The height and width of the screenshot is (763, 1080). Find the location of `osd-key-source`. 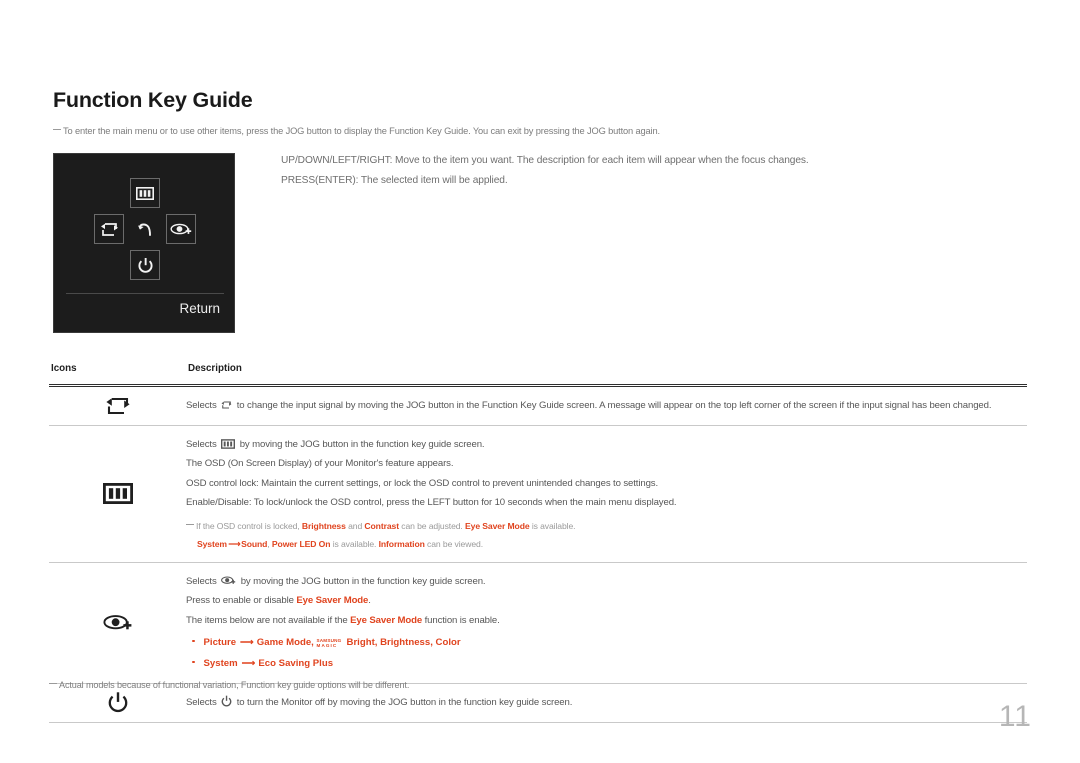

osd-key-source is located at coordinates (109, 229).